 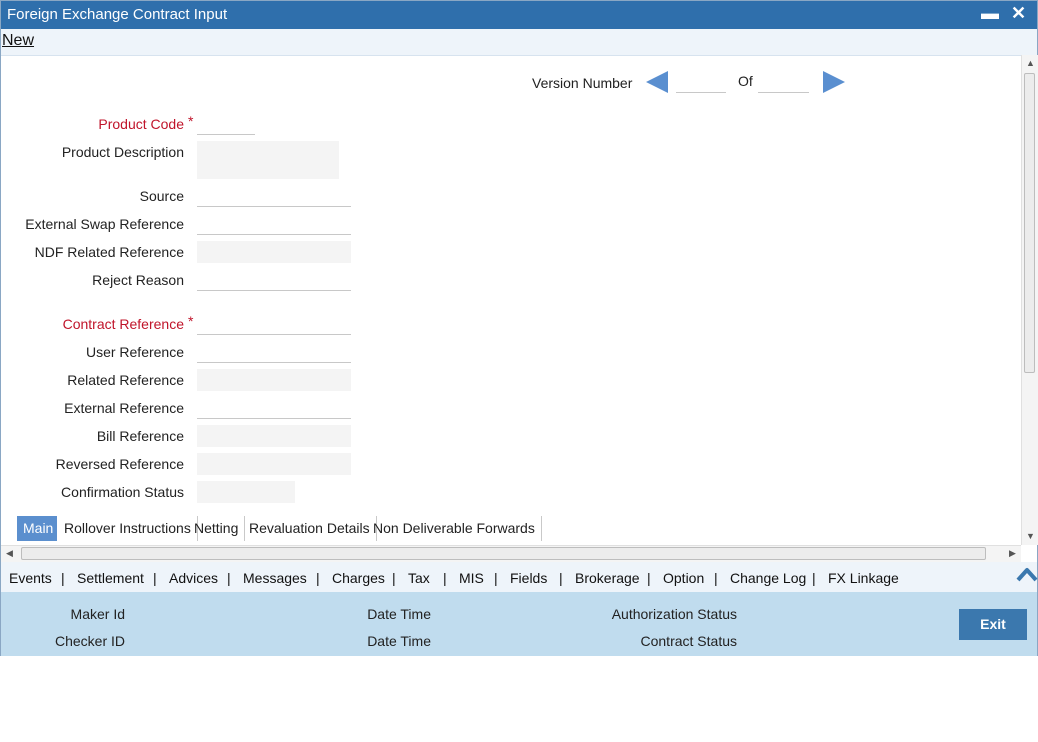 What do you see at coordinates (1030, 63) in the screenshot?
I see `scroll-up-icon: ▲` at bounding box center [1030, 63].